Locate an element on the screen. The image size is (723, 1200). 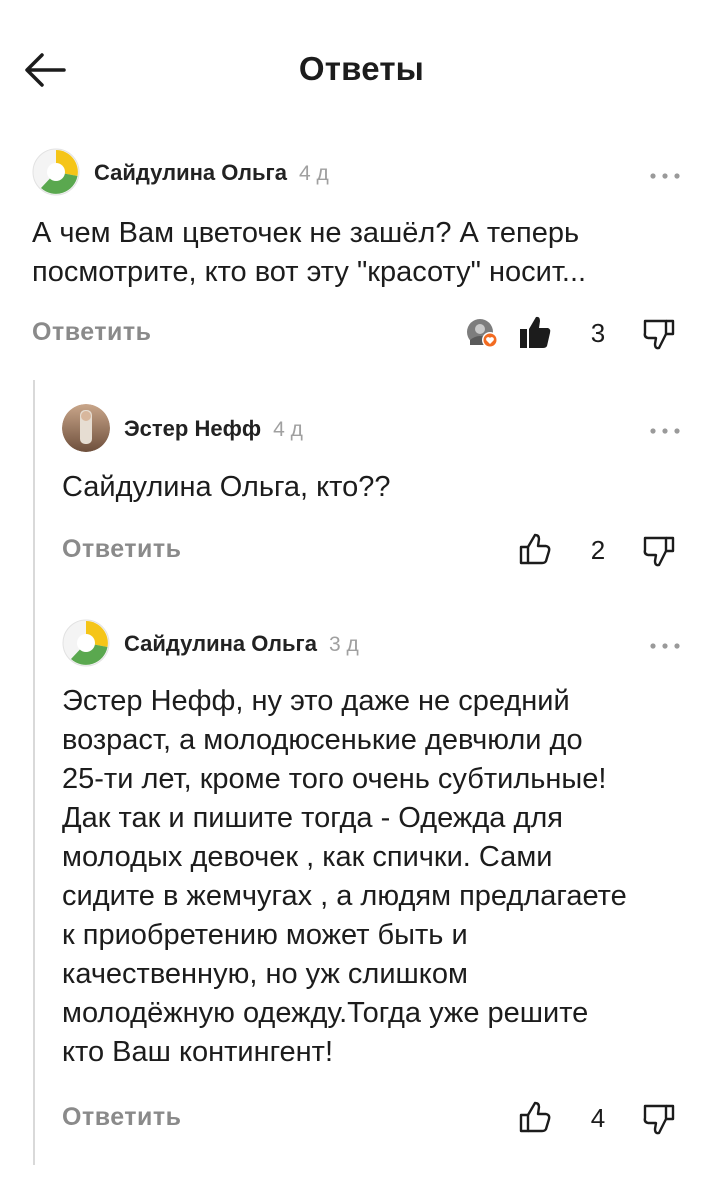
like-count: 2 is located at coordinates (598, 550).